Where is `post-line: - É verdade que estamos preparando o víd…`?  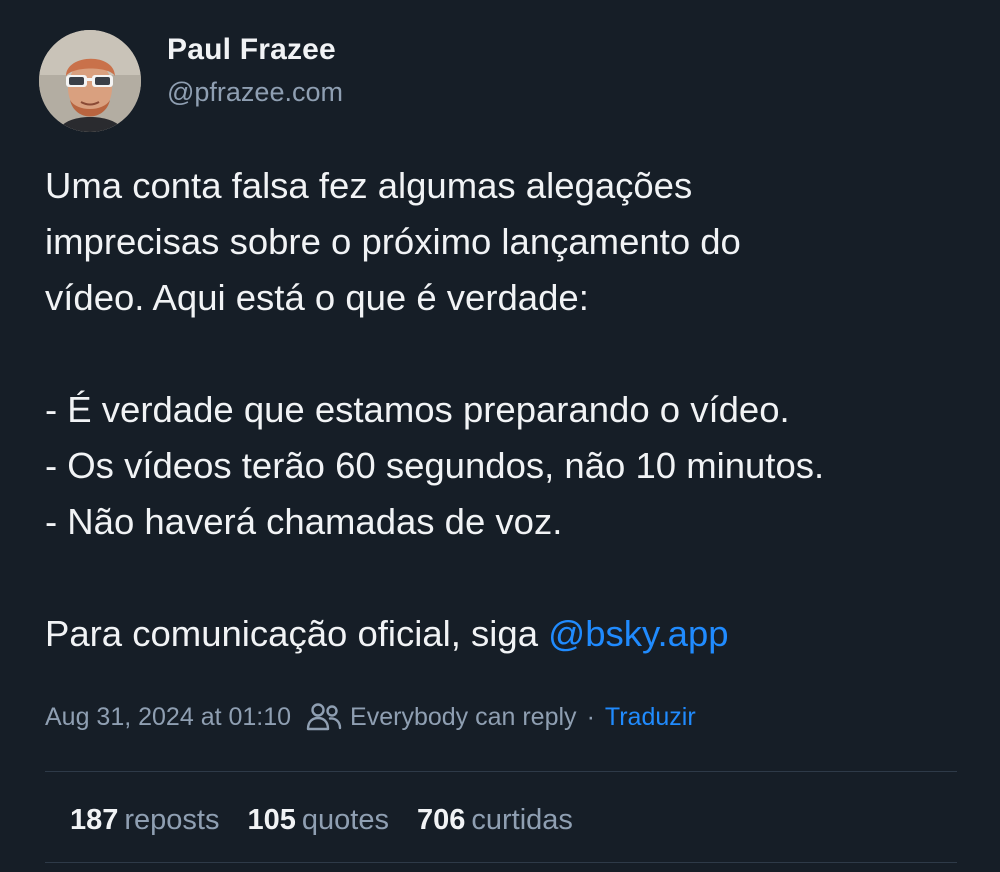
post-line: - É verdade que estamos preparando o víd… is located at coordinates (417, 409).